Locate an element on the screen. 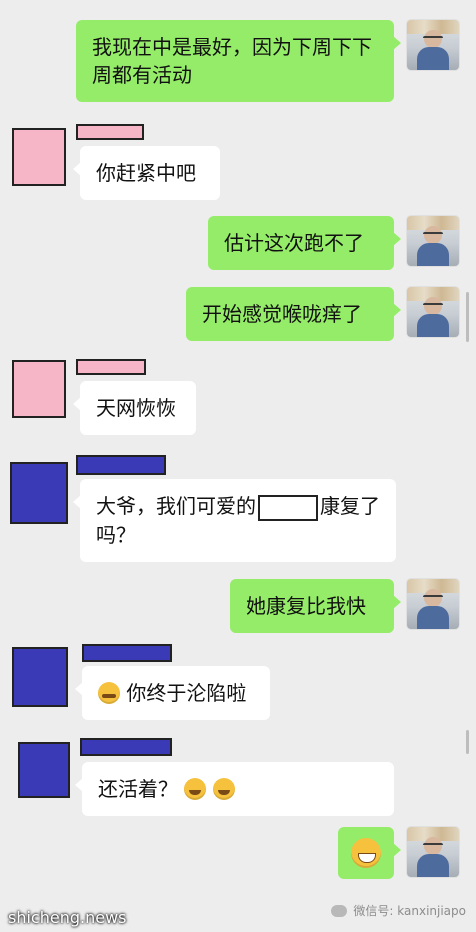 Image resolution: width=476 pixels, height=932 pixels. message-bubble-sent: 估计这次跑不了 is located at coordinates (304, 243).